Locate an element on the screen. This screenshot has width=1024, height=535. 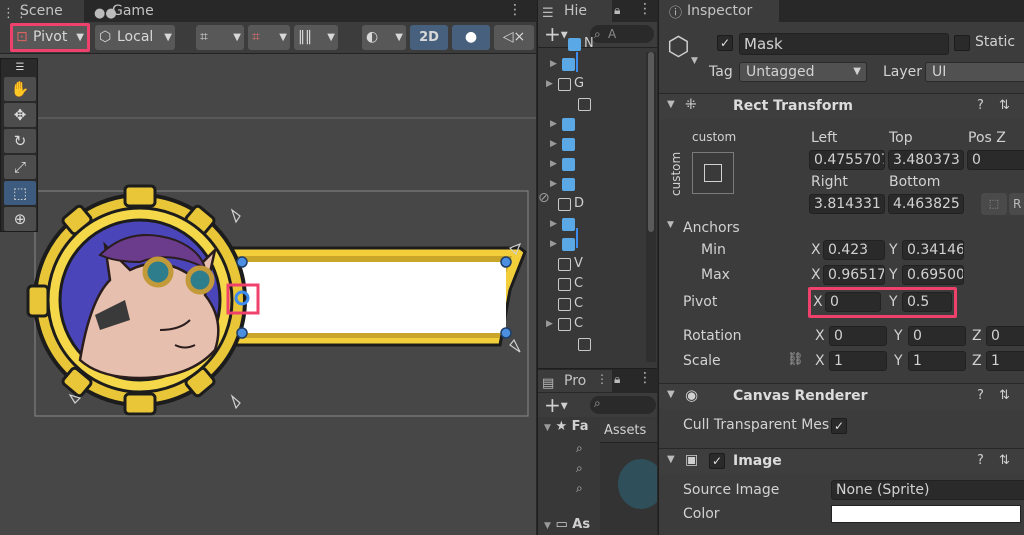
top-input: 3.480373 is located at coordinates (926, 160).